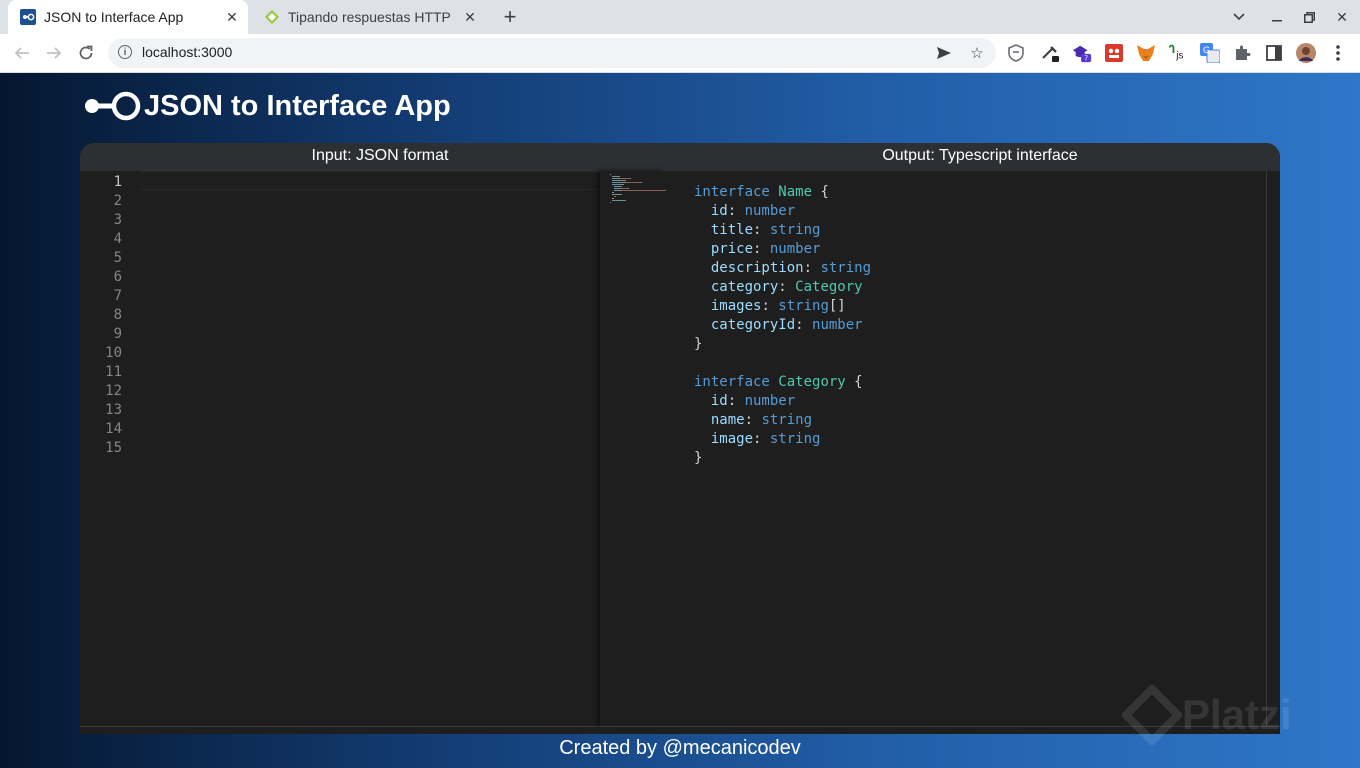 This screenshot has height=768, width=1360. I want to click on output-line: title: string, so click(766, 230).